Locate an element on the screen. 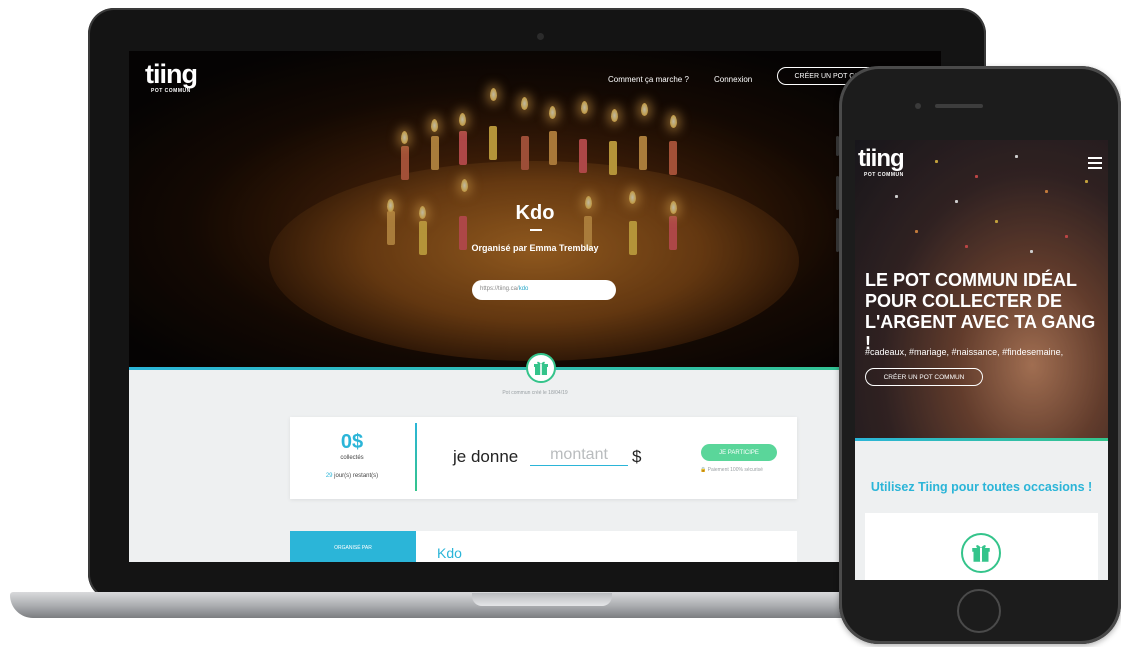  title-divider is located at coordinates (536, 230).